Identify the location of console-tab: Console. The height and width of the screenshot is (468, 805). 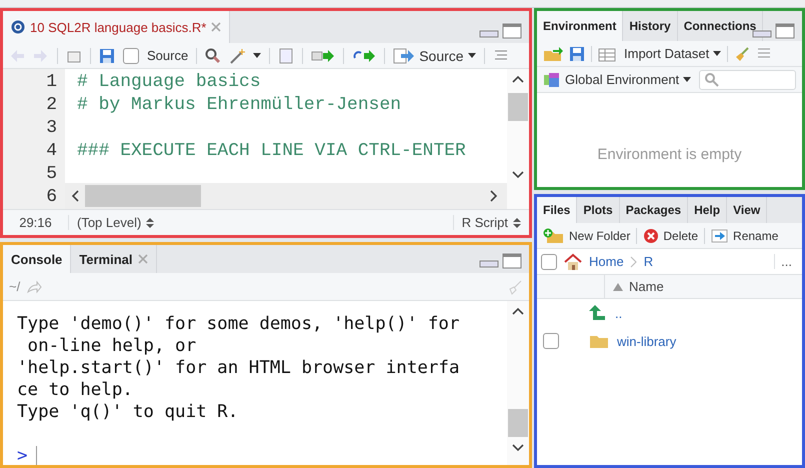
(37, 259).